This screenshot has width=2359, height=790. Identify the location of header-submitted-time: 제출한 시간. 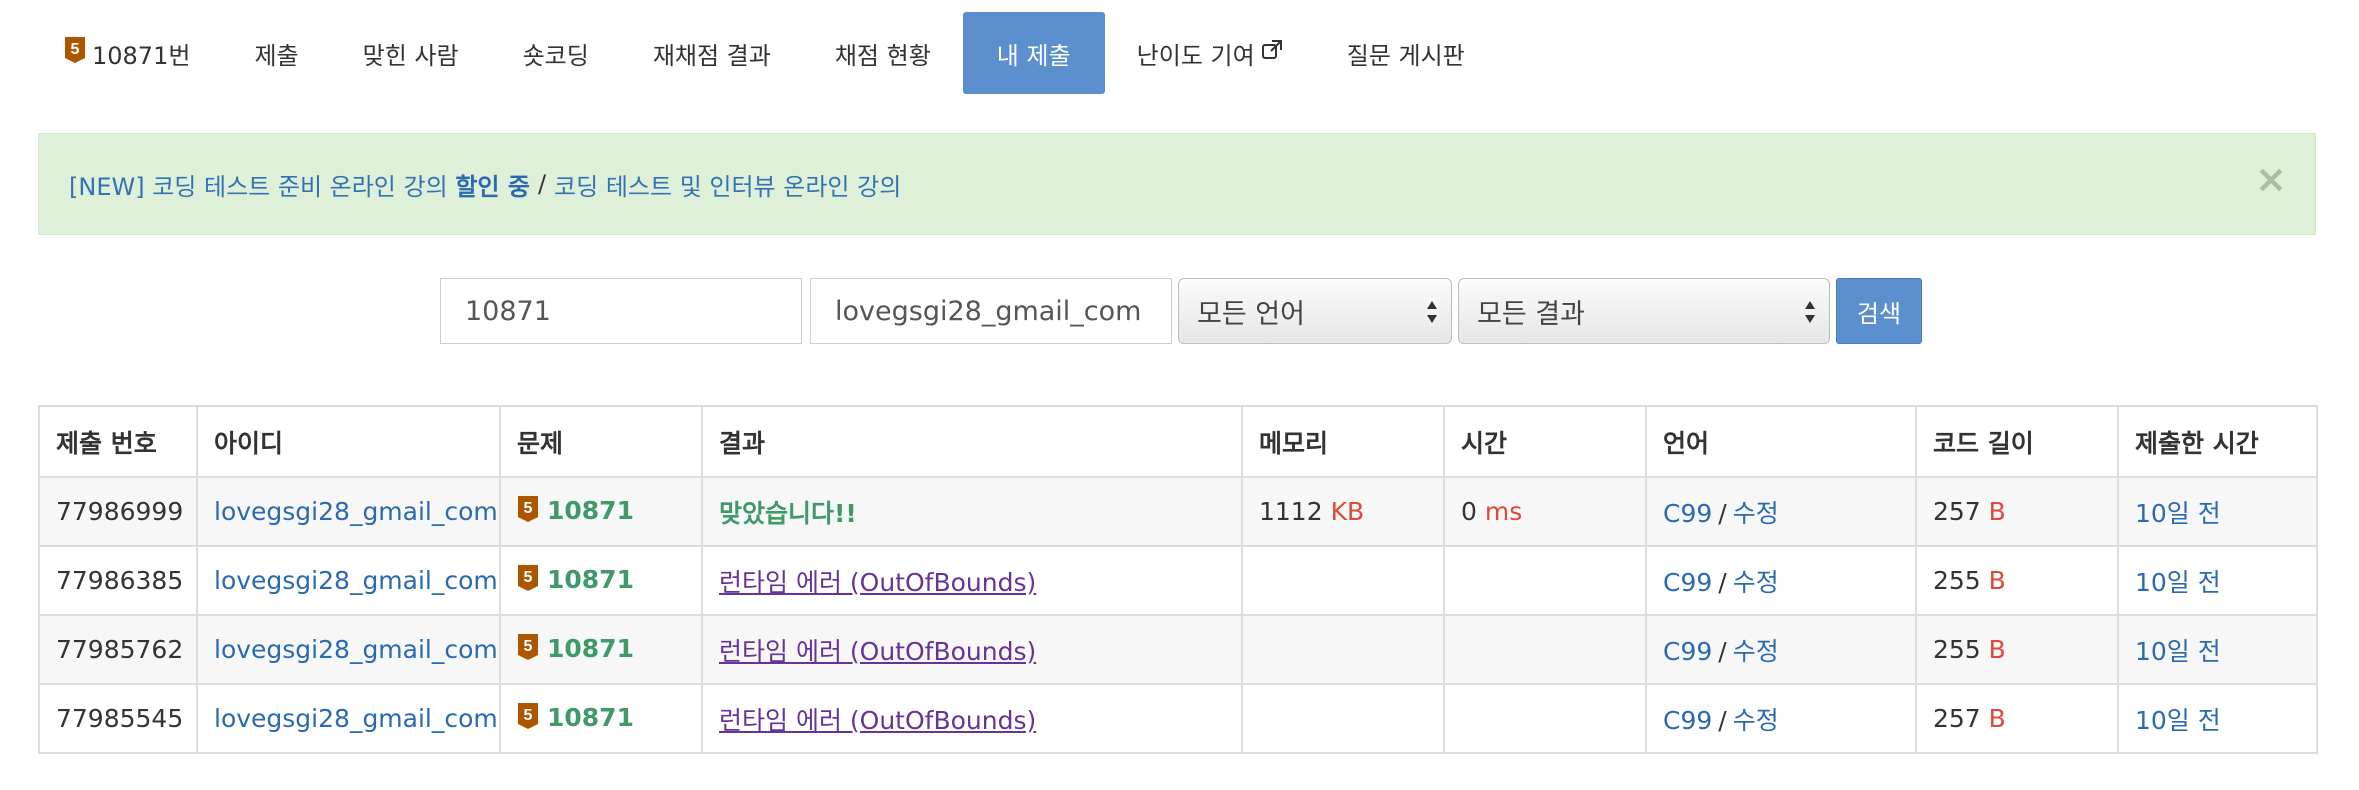
(2217, 441).